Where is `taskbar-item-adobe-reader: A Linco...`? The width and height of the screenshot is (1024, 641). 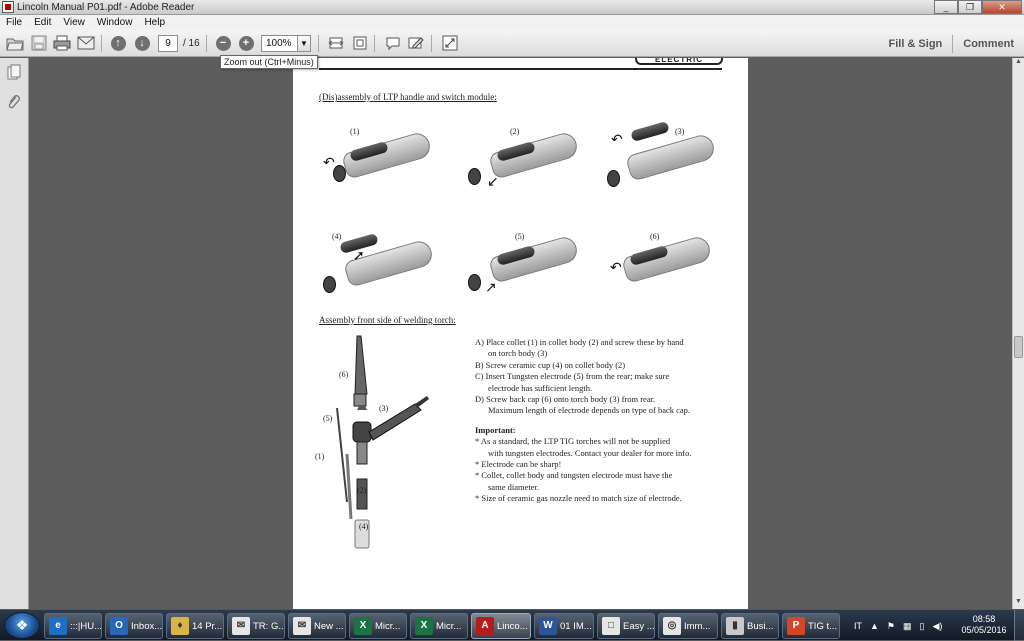
taskbar-item-adobe-reader: A Linco... is located at coordinates (501, 626).